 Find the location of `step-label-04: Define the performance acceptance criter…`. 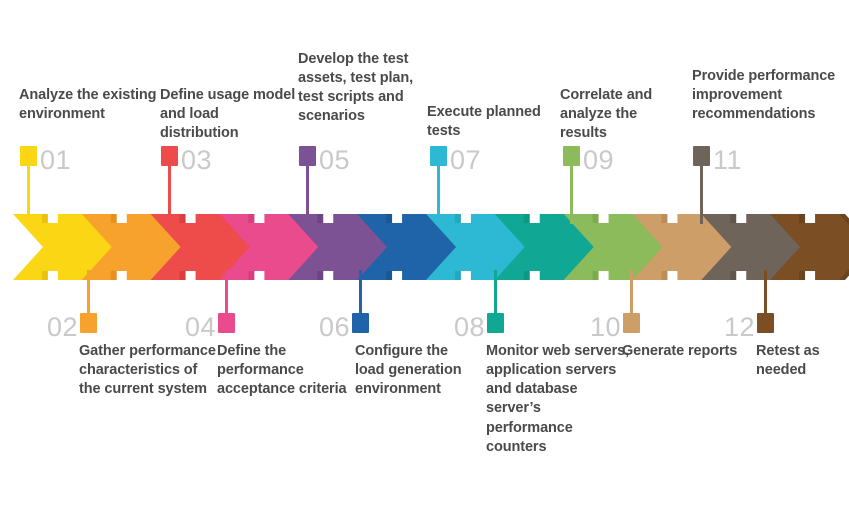

step-label-04: Define the performance acceptance criter… is located at coordinates (282, 370).